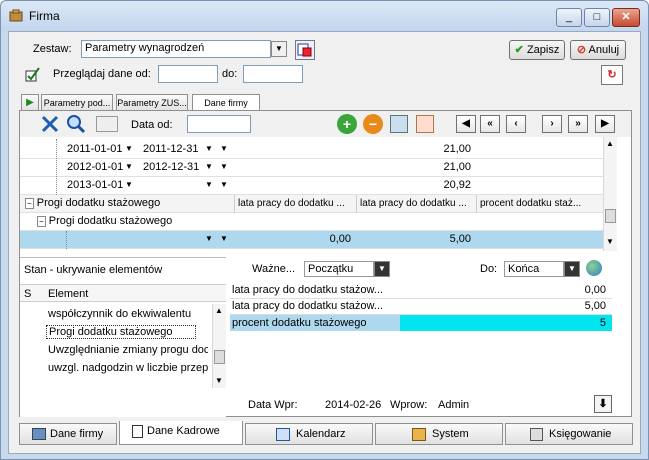 This screenshot has height=460, width=649. What do you see at coordinates (51, 124) in the screenshot?
I see `tools-icon` at bounding box center [51, 124].